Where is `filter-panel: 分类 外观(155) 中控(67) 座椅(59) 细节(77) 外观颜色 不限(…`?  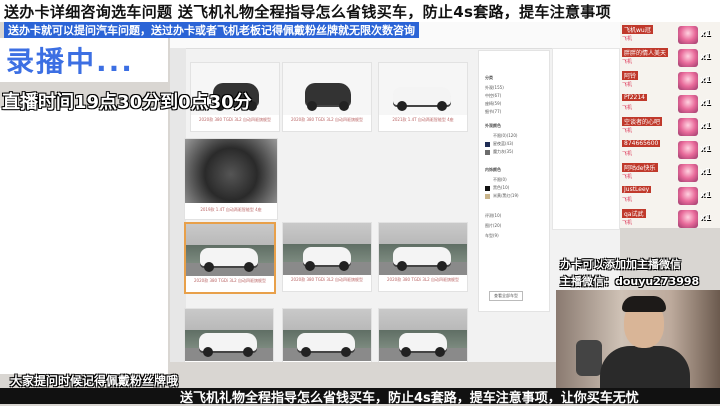 filter-panel: 分类 外观(155) 中控(67) 座椅(59) 细节(77) 外观颜色 不限(… is located at coordinates (514, 181).